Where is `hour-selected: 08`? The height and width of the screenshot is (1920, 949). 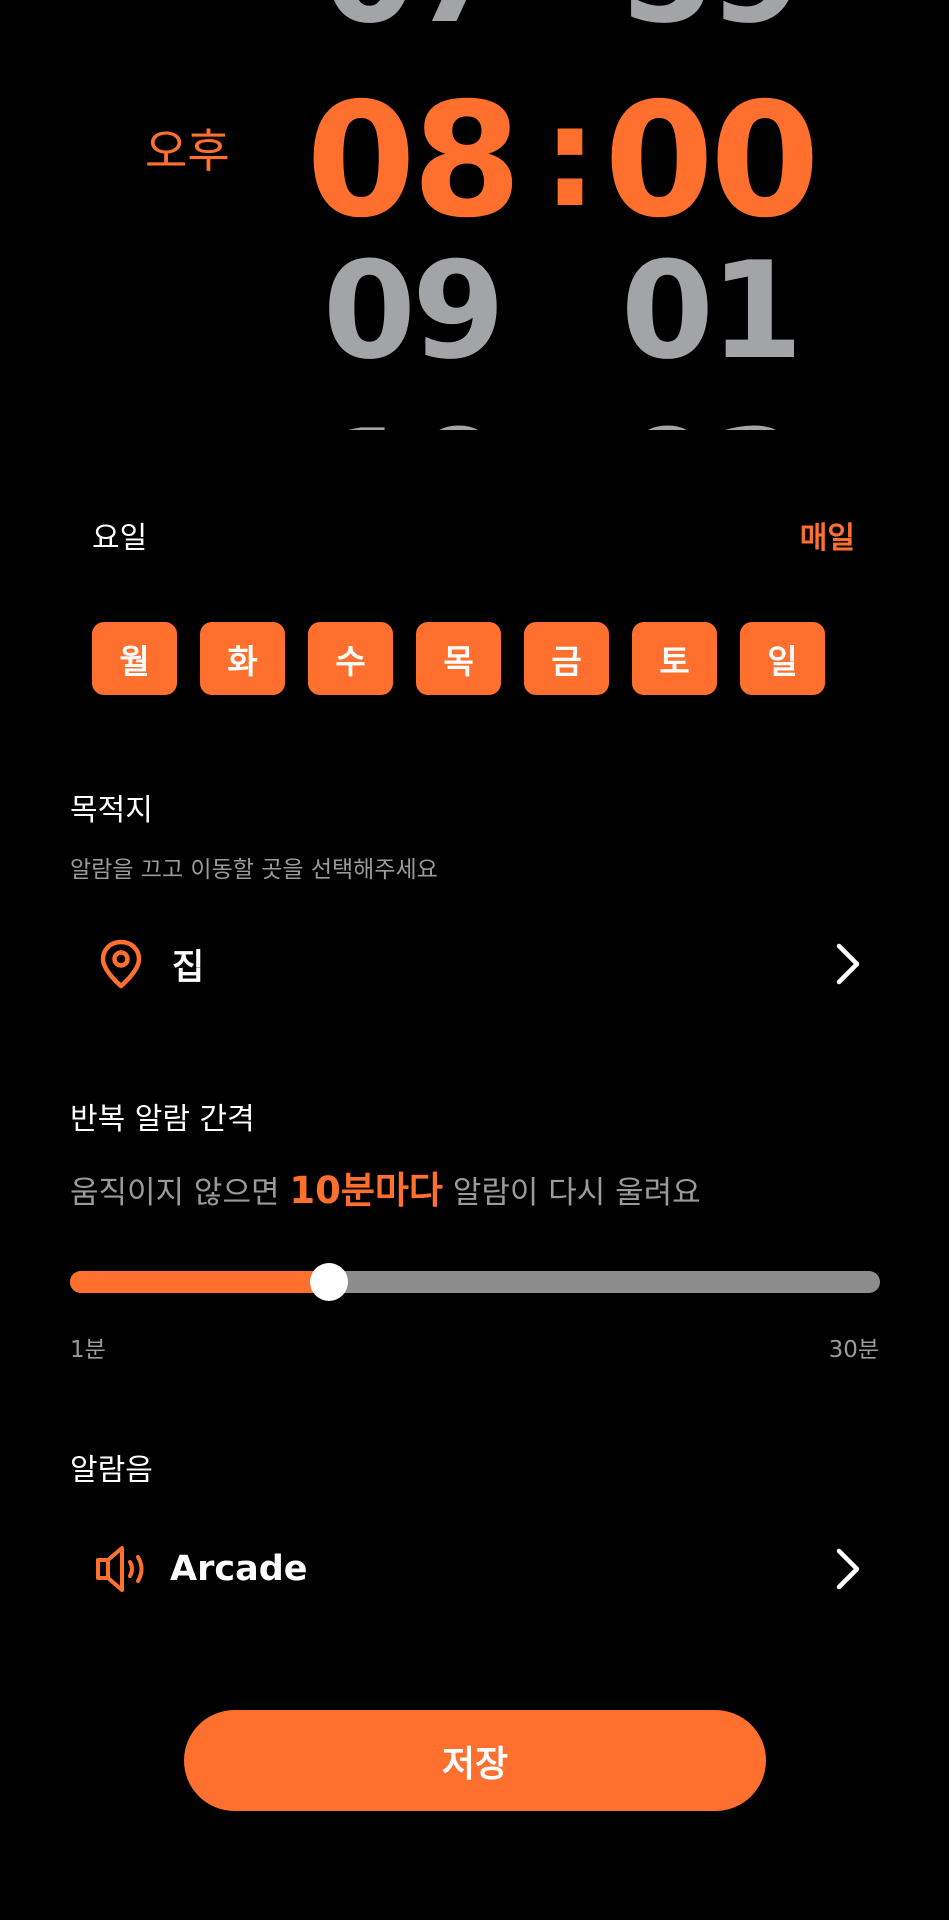 hour-selected: 08 is located at coordinates (414, 161).